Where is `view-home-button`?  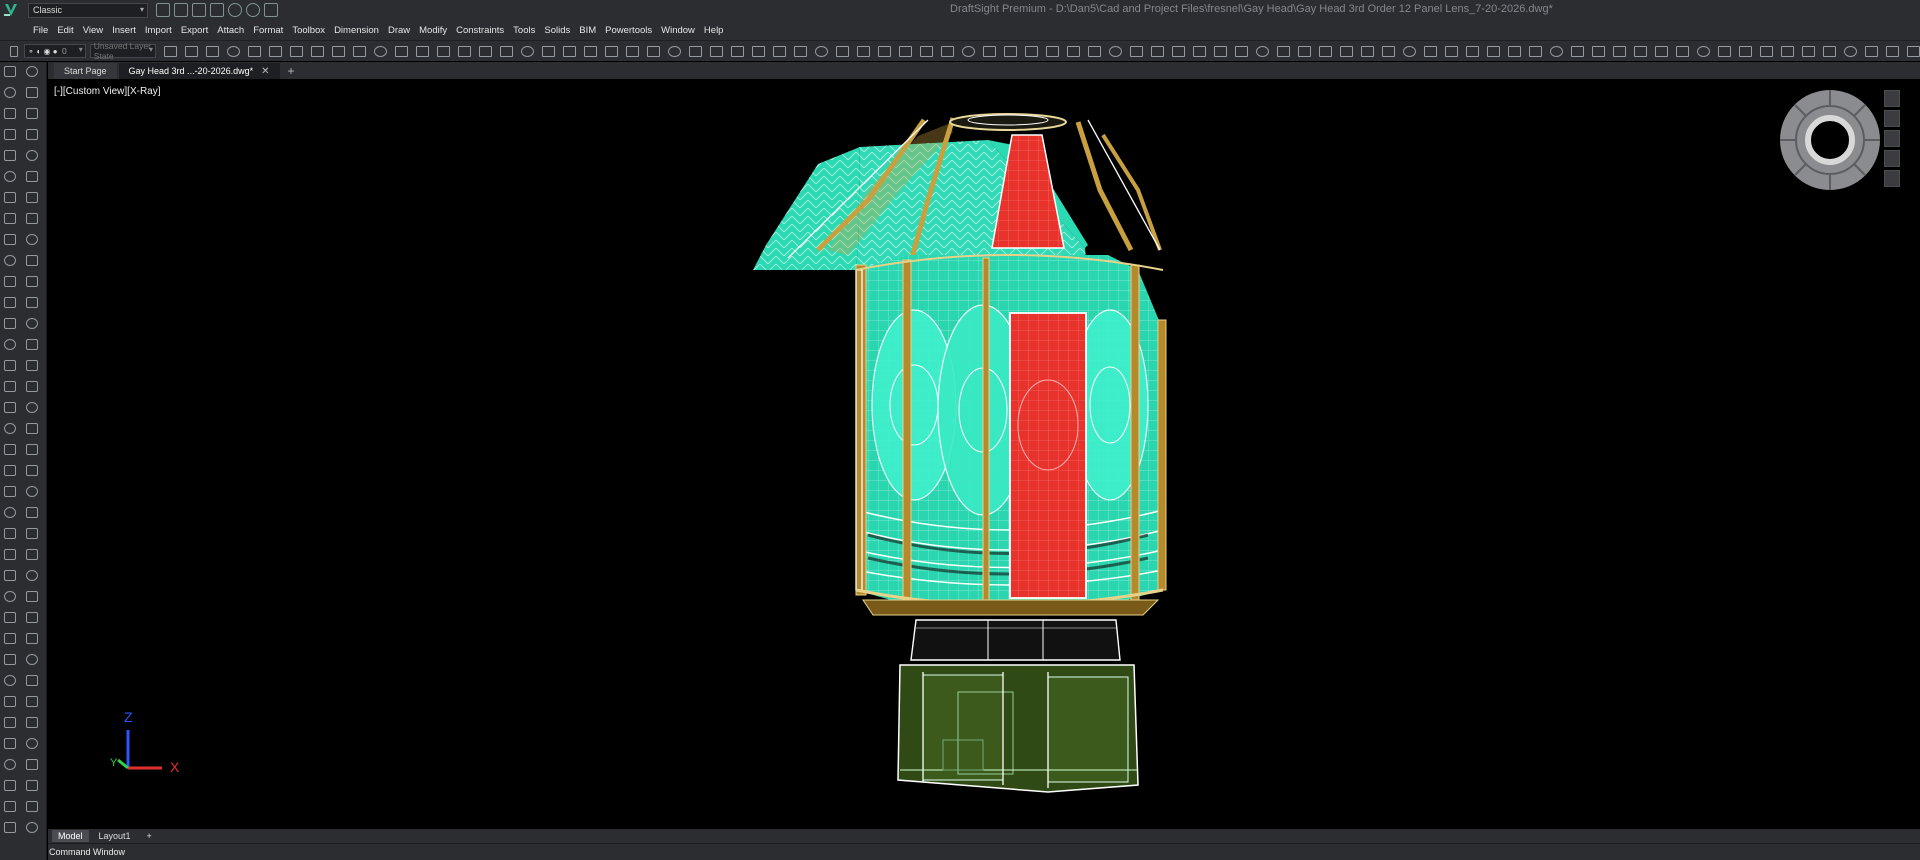 view-home-button is located at coordinates (1892, 98).